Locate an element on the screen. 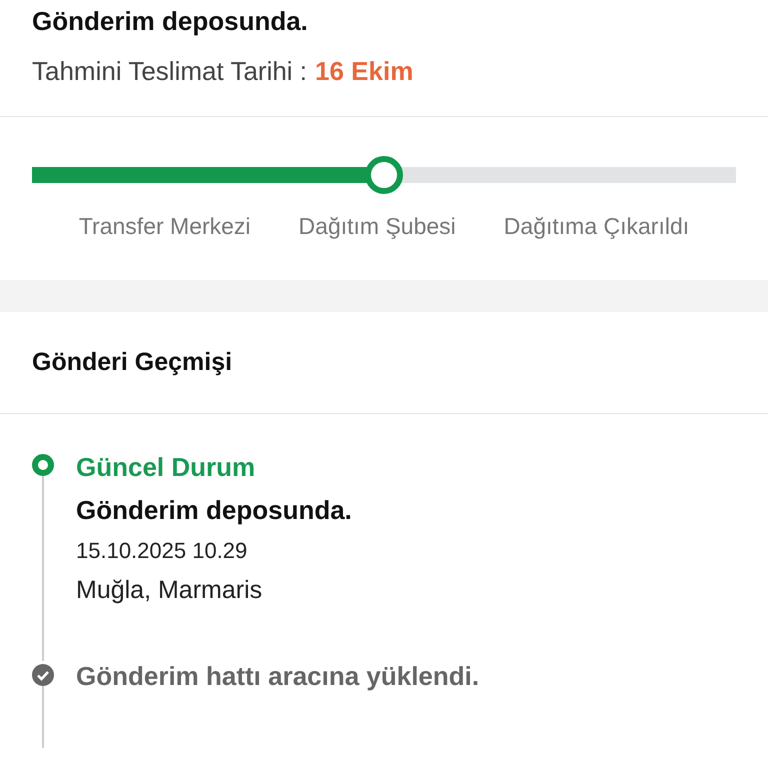 The width and height of the screenshot is (768, 768). event-title: Gönderim deposunda. is located at coordinates (214, 510).